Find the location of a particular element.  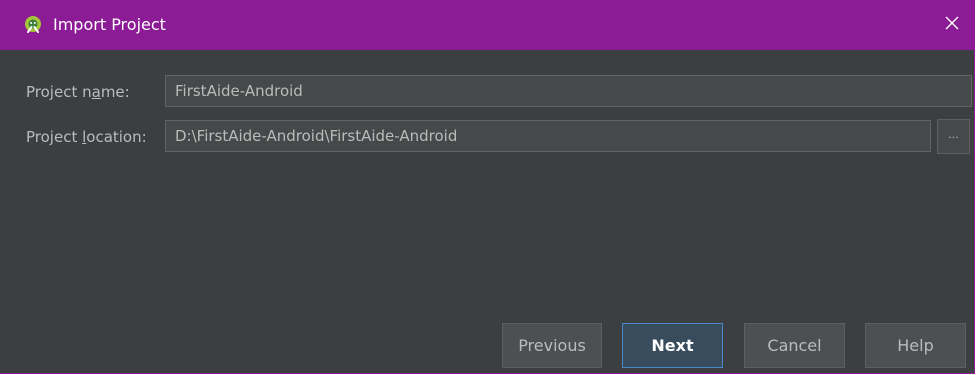

close-button is located at coordinates (952, 25).